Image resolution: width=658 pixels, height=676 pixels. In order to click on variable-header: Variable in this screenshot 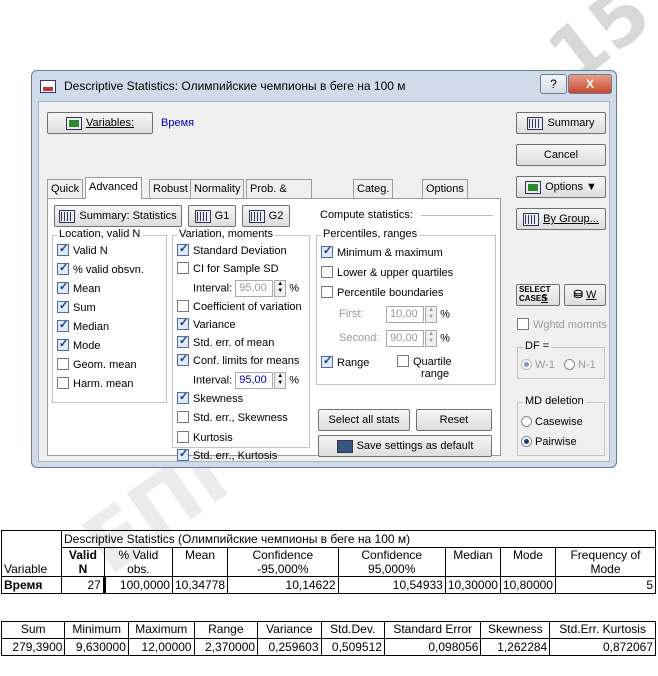, I will do `click(31, 553)`.